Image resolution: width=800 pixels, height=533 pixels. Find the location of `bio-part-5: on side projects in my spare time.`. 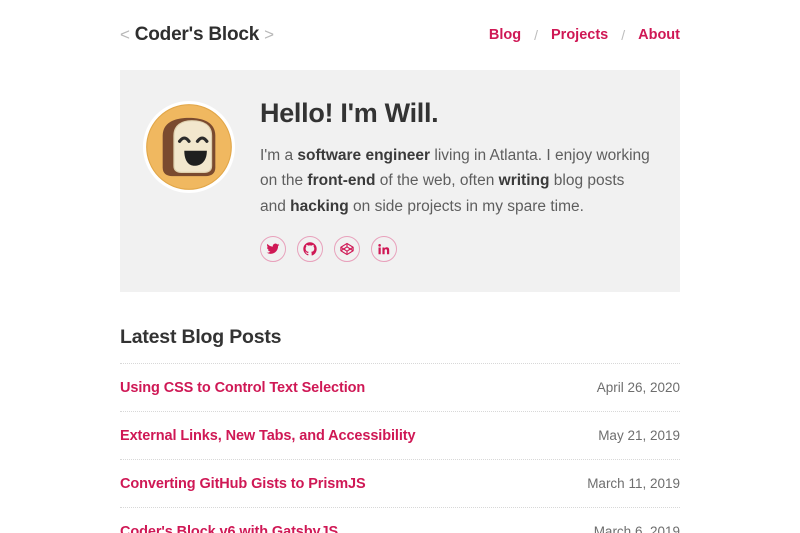

bio-part-5: on side projects in my spare time. is located at coordinates (466, 206).